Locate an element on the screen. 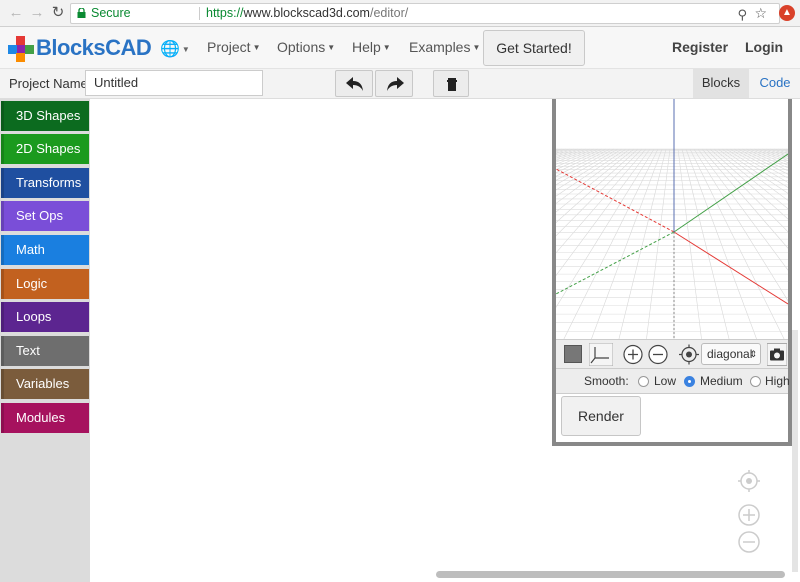 The height and width of the screenshot is (582, 800). menu-help: Help ▼ is located at coordinates (371, 47).